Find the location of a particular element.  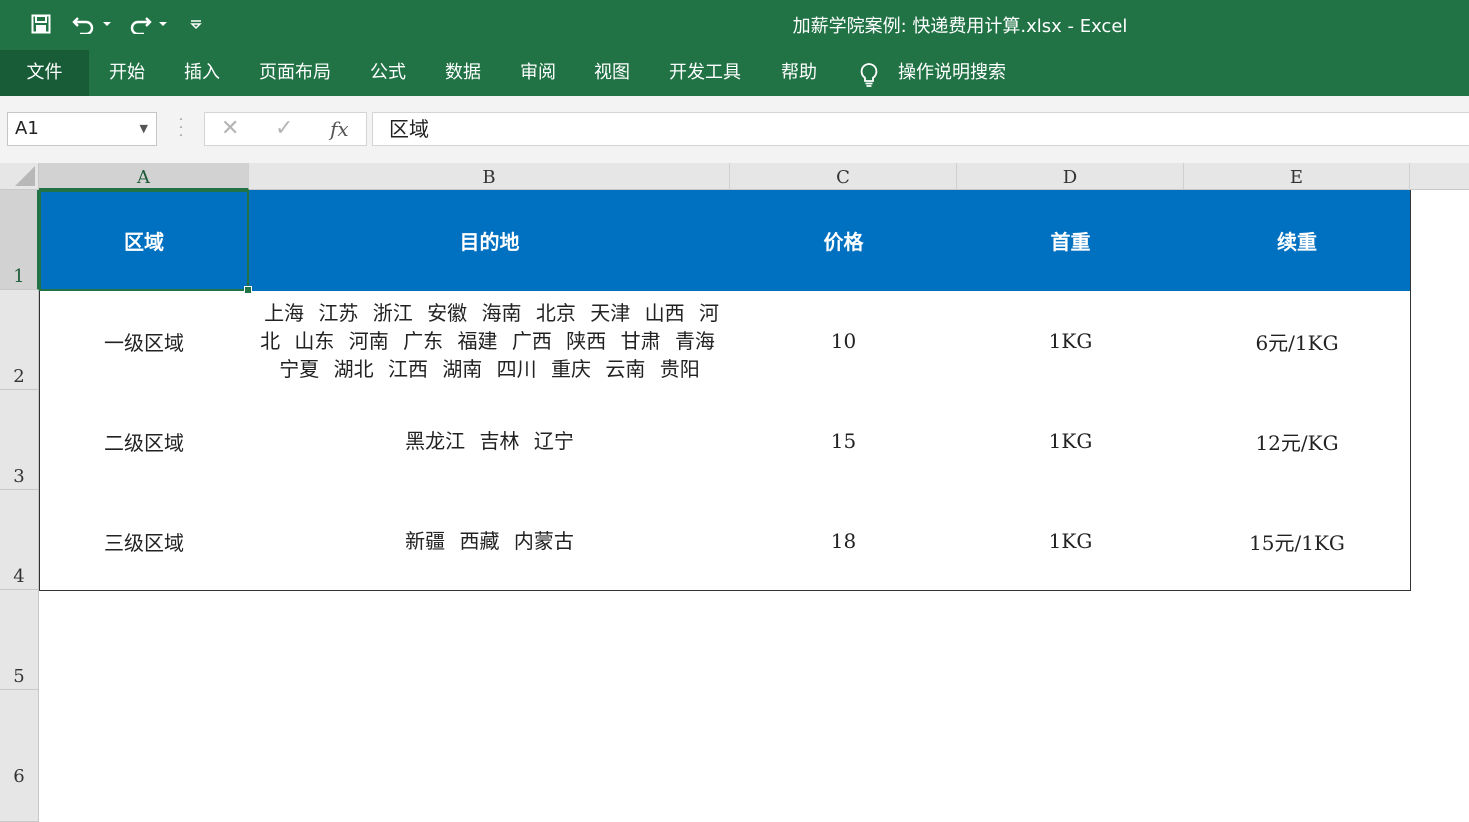

cell-e1: 续重 is located at coordinates (1297, 240).